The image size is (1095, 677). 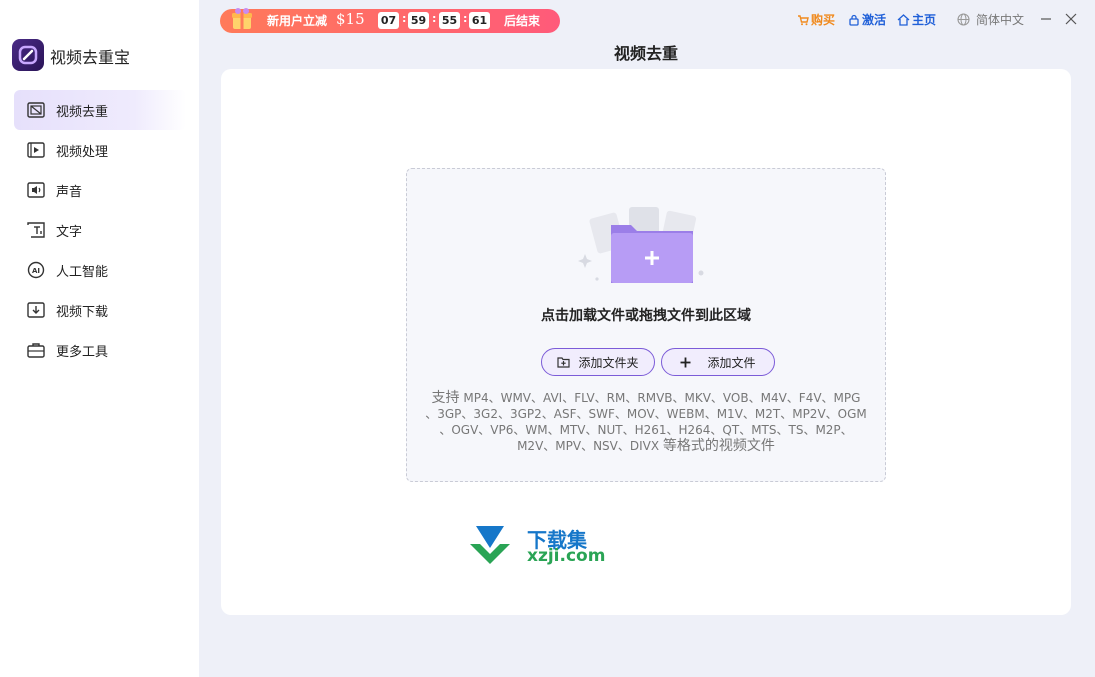 I want to click on activate-link: 激活, so click(x=867, y=19).